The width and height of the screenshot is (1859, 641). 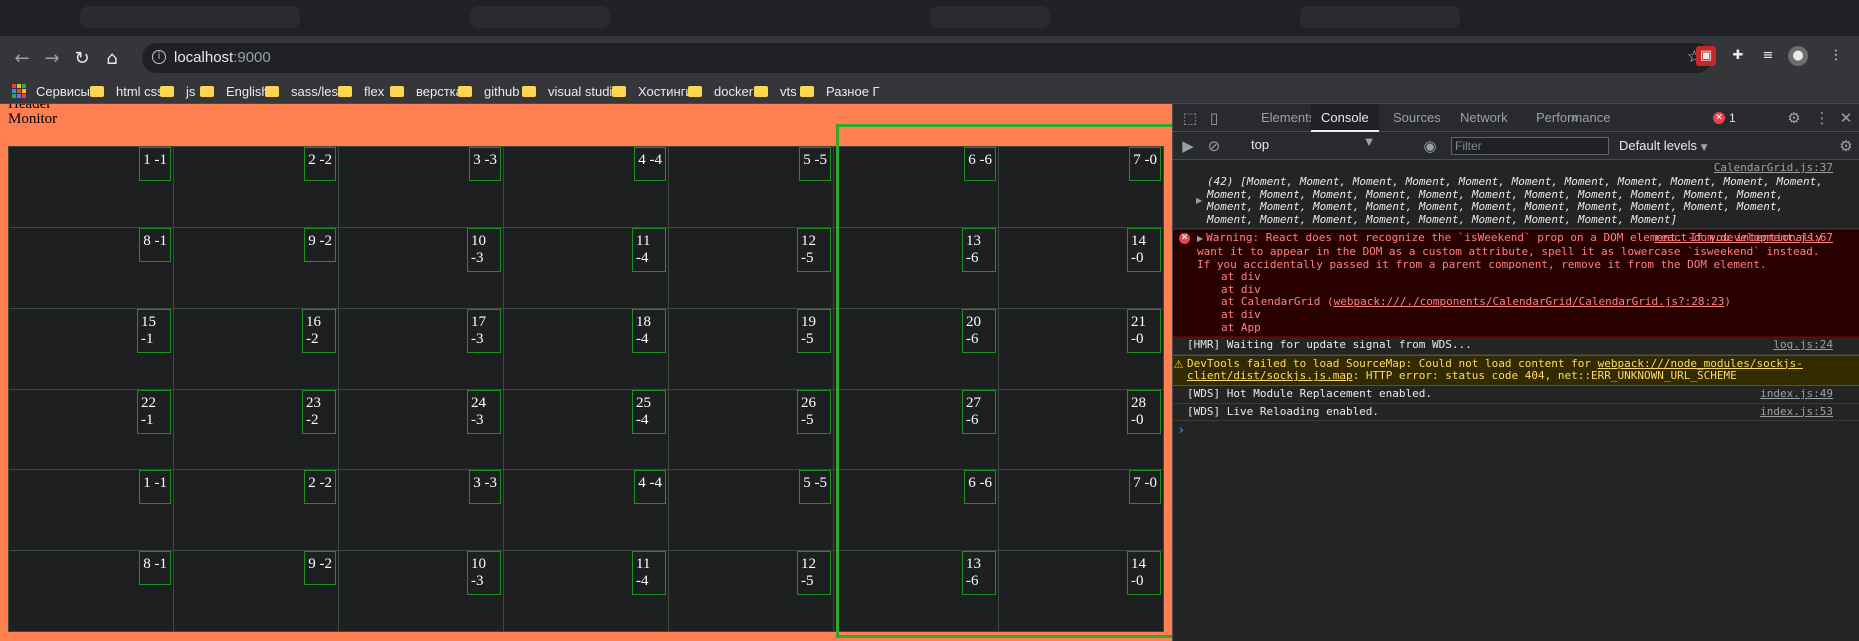 What do you see at coordinates (1743, 238) in the screenshot?
I see `message-source-link: react-dom.development.js:67` at bounding box center [1743, 238].